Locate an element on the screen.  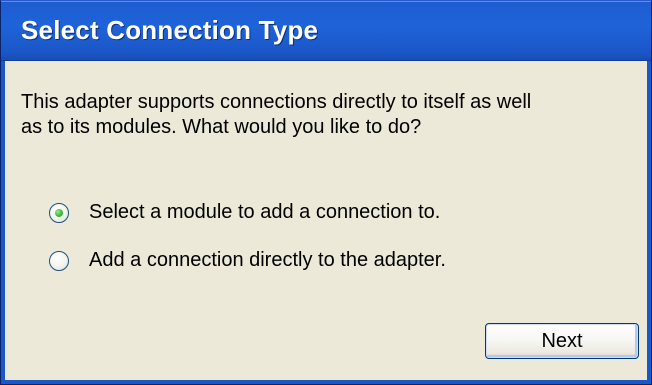
window-frame-right is located at coordinates (649, 222).